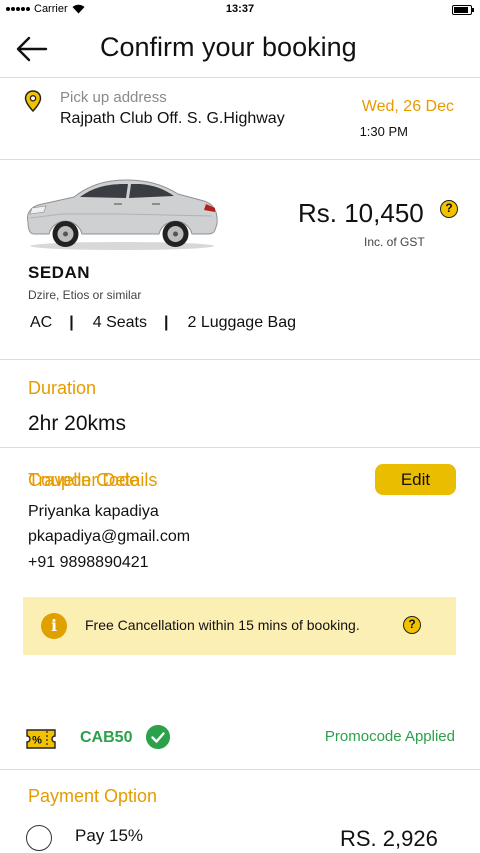 The width and height of the screenshot is (480, 853). What do you see at coordinates (172, 118) in the screenshot?
I see `pickup-address: Rajpath Club Off. S. G.Highway` at bounding box center [172, 118].